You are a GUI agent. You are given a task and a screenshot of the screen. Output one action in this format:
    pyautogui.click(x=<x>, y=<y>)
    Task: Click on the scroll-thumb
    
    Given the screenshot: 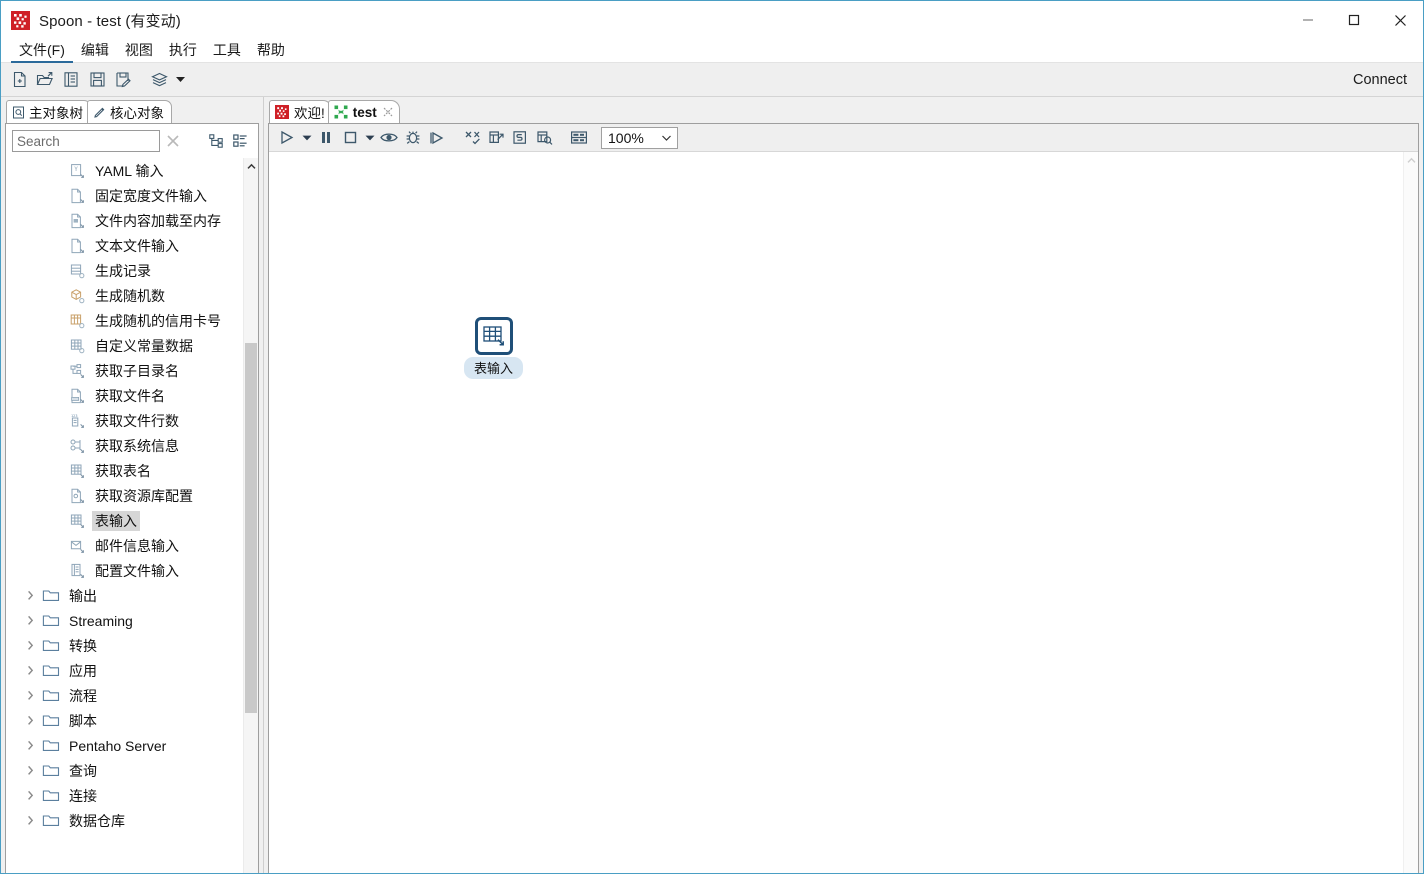 What is the action you would take?
    pyautogui.click(x=251, y=528)
    